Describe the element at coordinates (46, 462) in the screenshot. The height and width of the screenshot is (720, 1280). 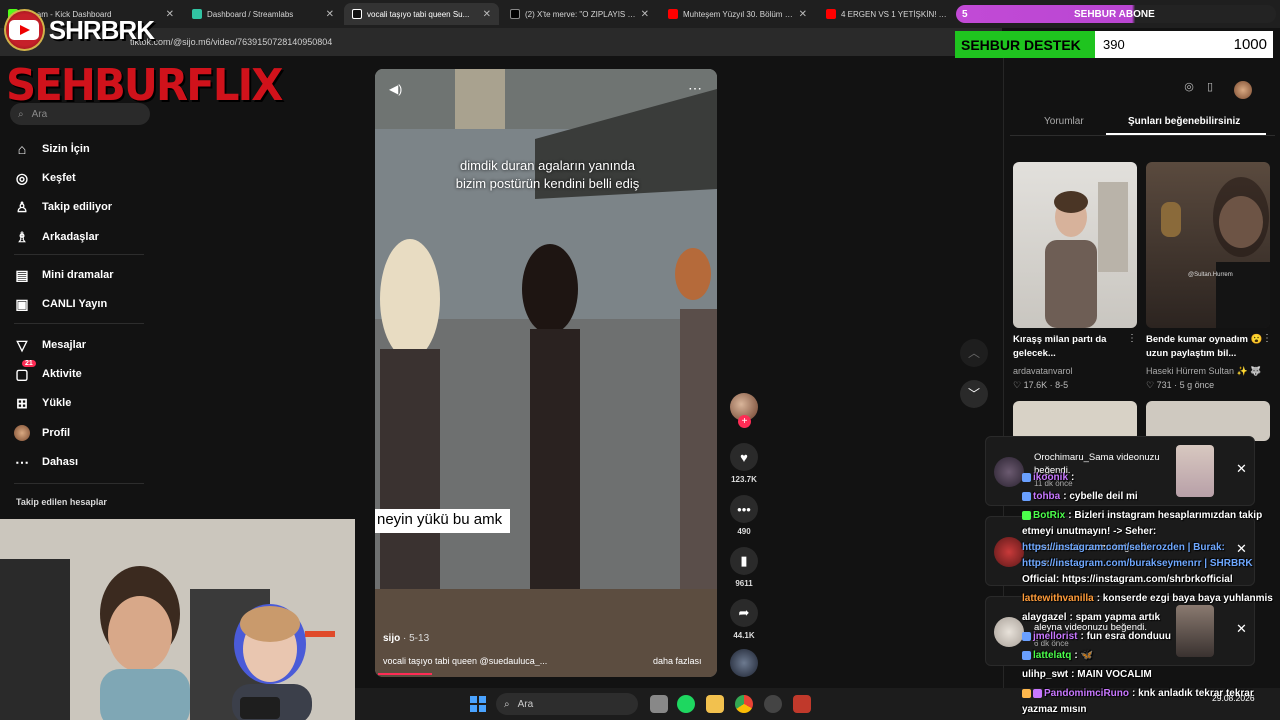
I see `sidebar-item-more: ⋯ Dahası` at that location.